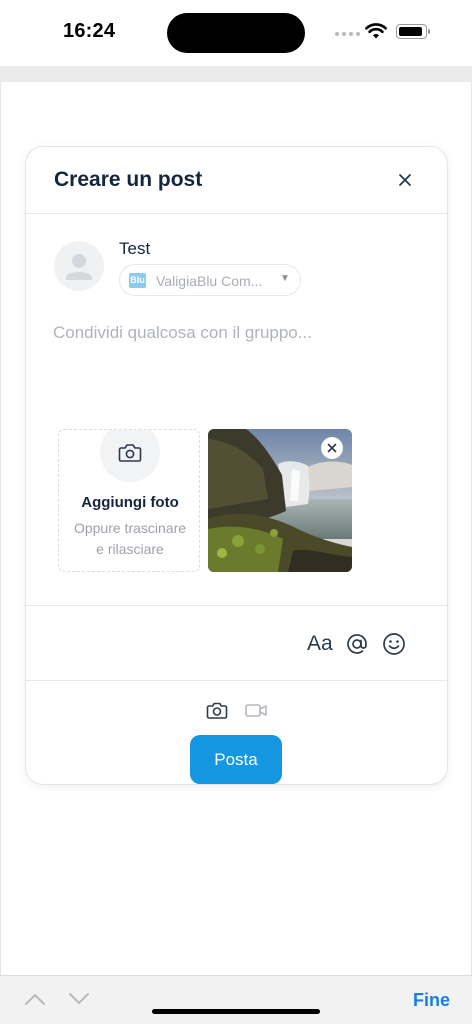 The width and height of the screenshot is (472, 1024). I want to click on video-camera-icon, so click(256, 710).